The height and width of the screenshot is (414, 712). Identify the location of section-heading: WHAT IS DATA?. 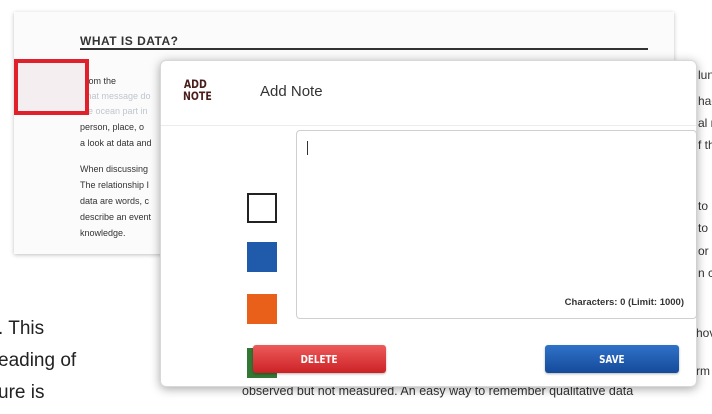
(129, 41).